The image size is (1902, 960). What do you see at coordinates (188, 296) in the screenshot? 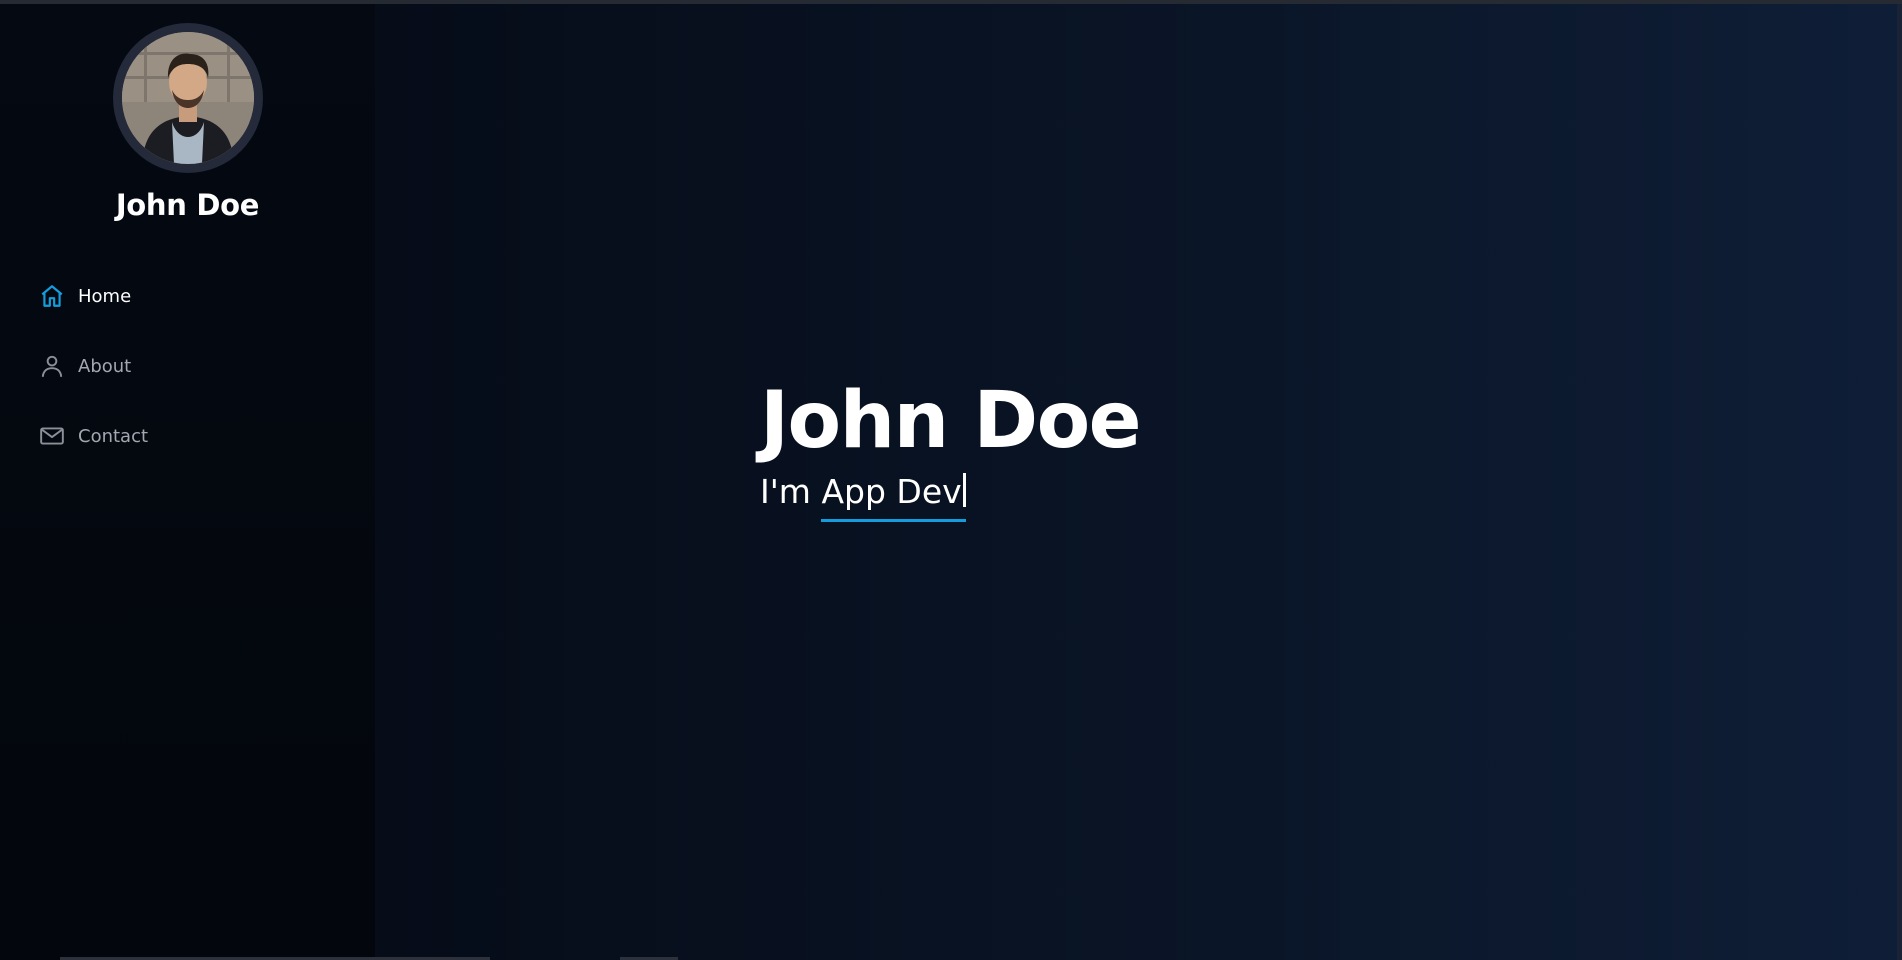
I see `sidebar-item-home: Home` at bounding box center [188, 296].